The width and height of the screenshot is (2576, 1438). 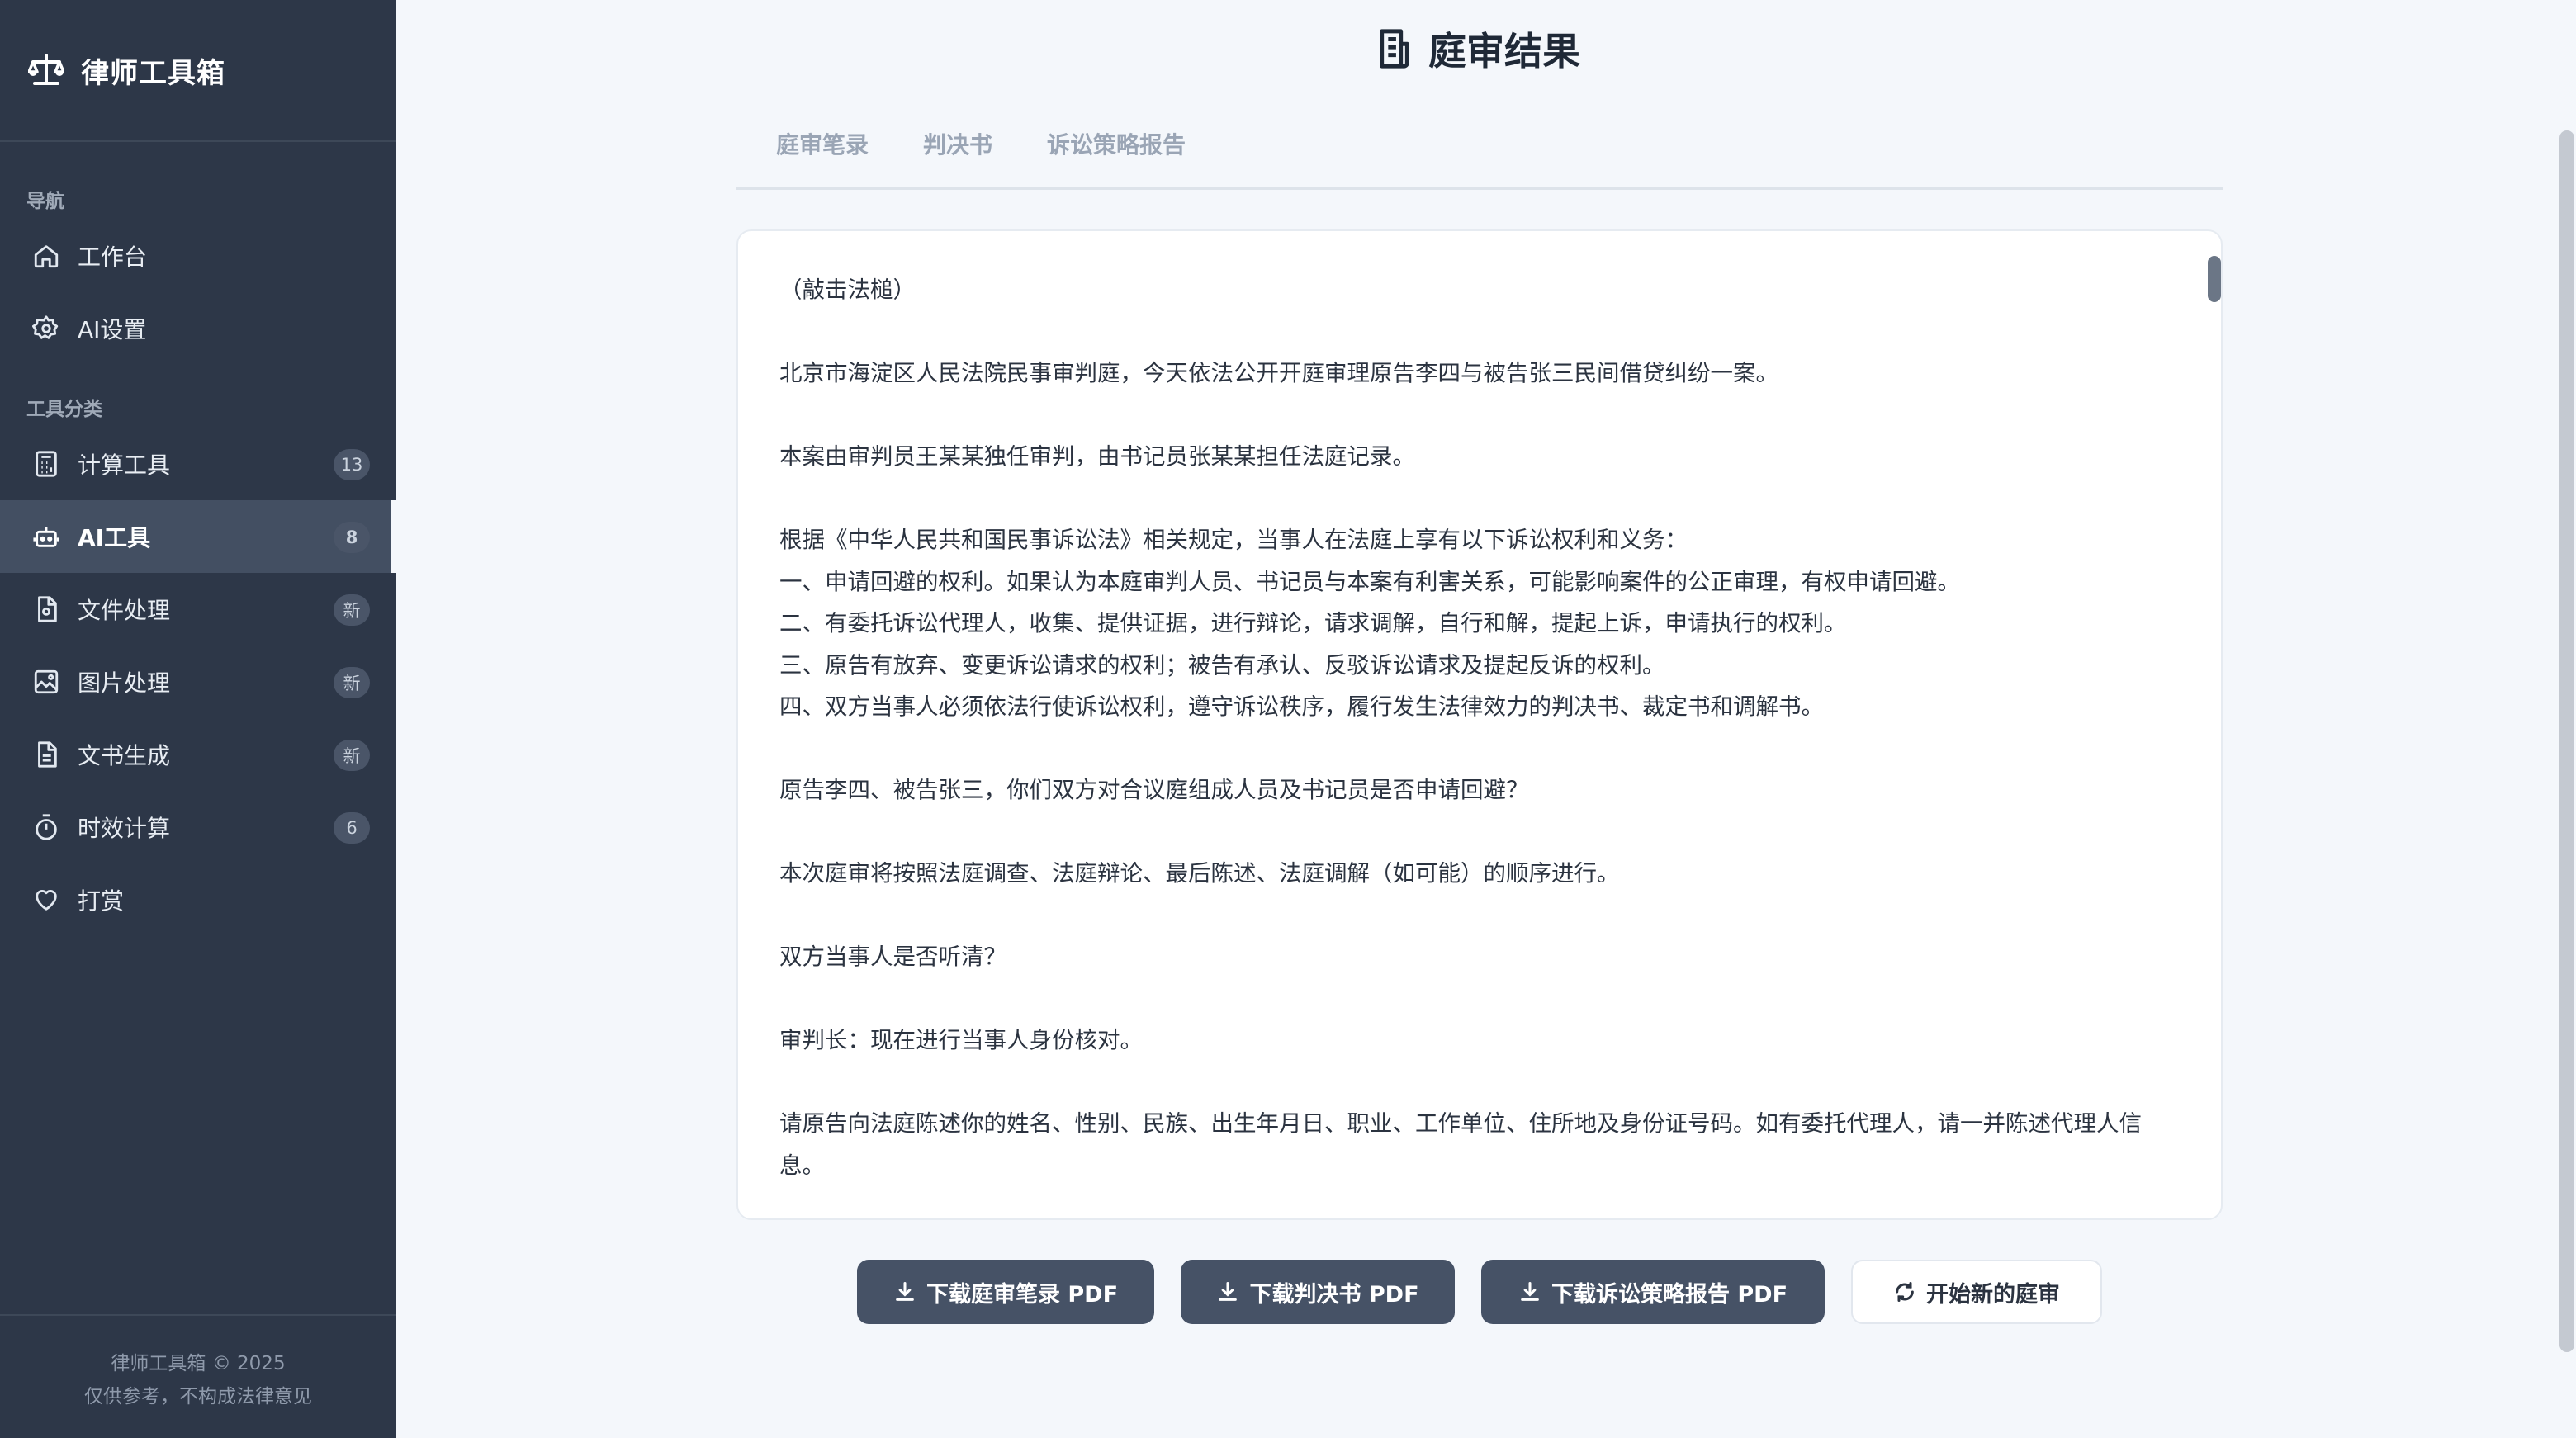 I want to click on sidebar-item-donate: 打赏, so click(x=198, y=899).